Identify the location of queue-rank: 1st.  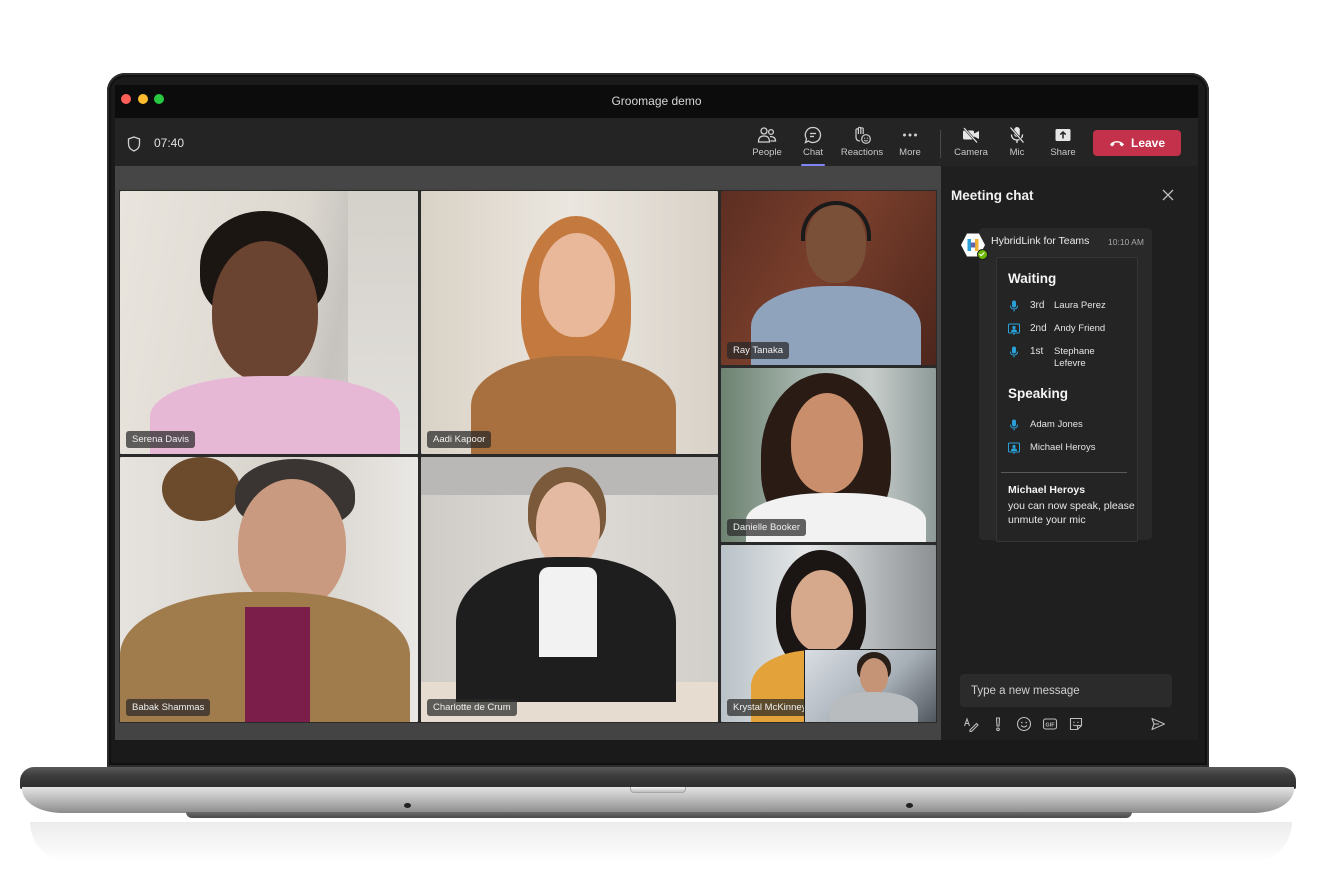
(1037, 351).